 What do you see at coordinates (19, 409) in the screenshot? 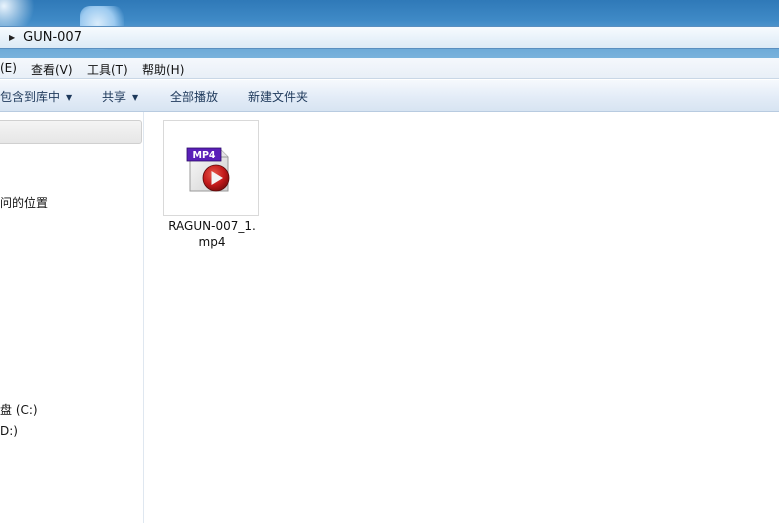
I see `nav-item-local-disk-c: 盘 (C:)` at bounding box center [19, 409].